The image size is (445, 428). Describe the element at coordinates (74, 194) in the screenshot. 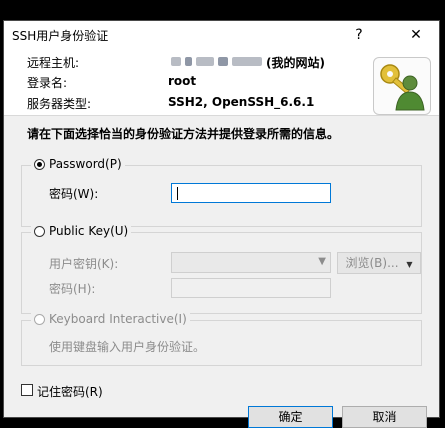

I see `password-label: 密码(W):` at that location.